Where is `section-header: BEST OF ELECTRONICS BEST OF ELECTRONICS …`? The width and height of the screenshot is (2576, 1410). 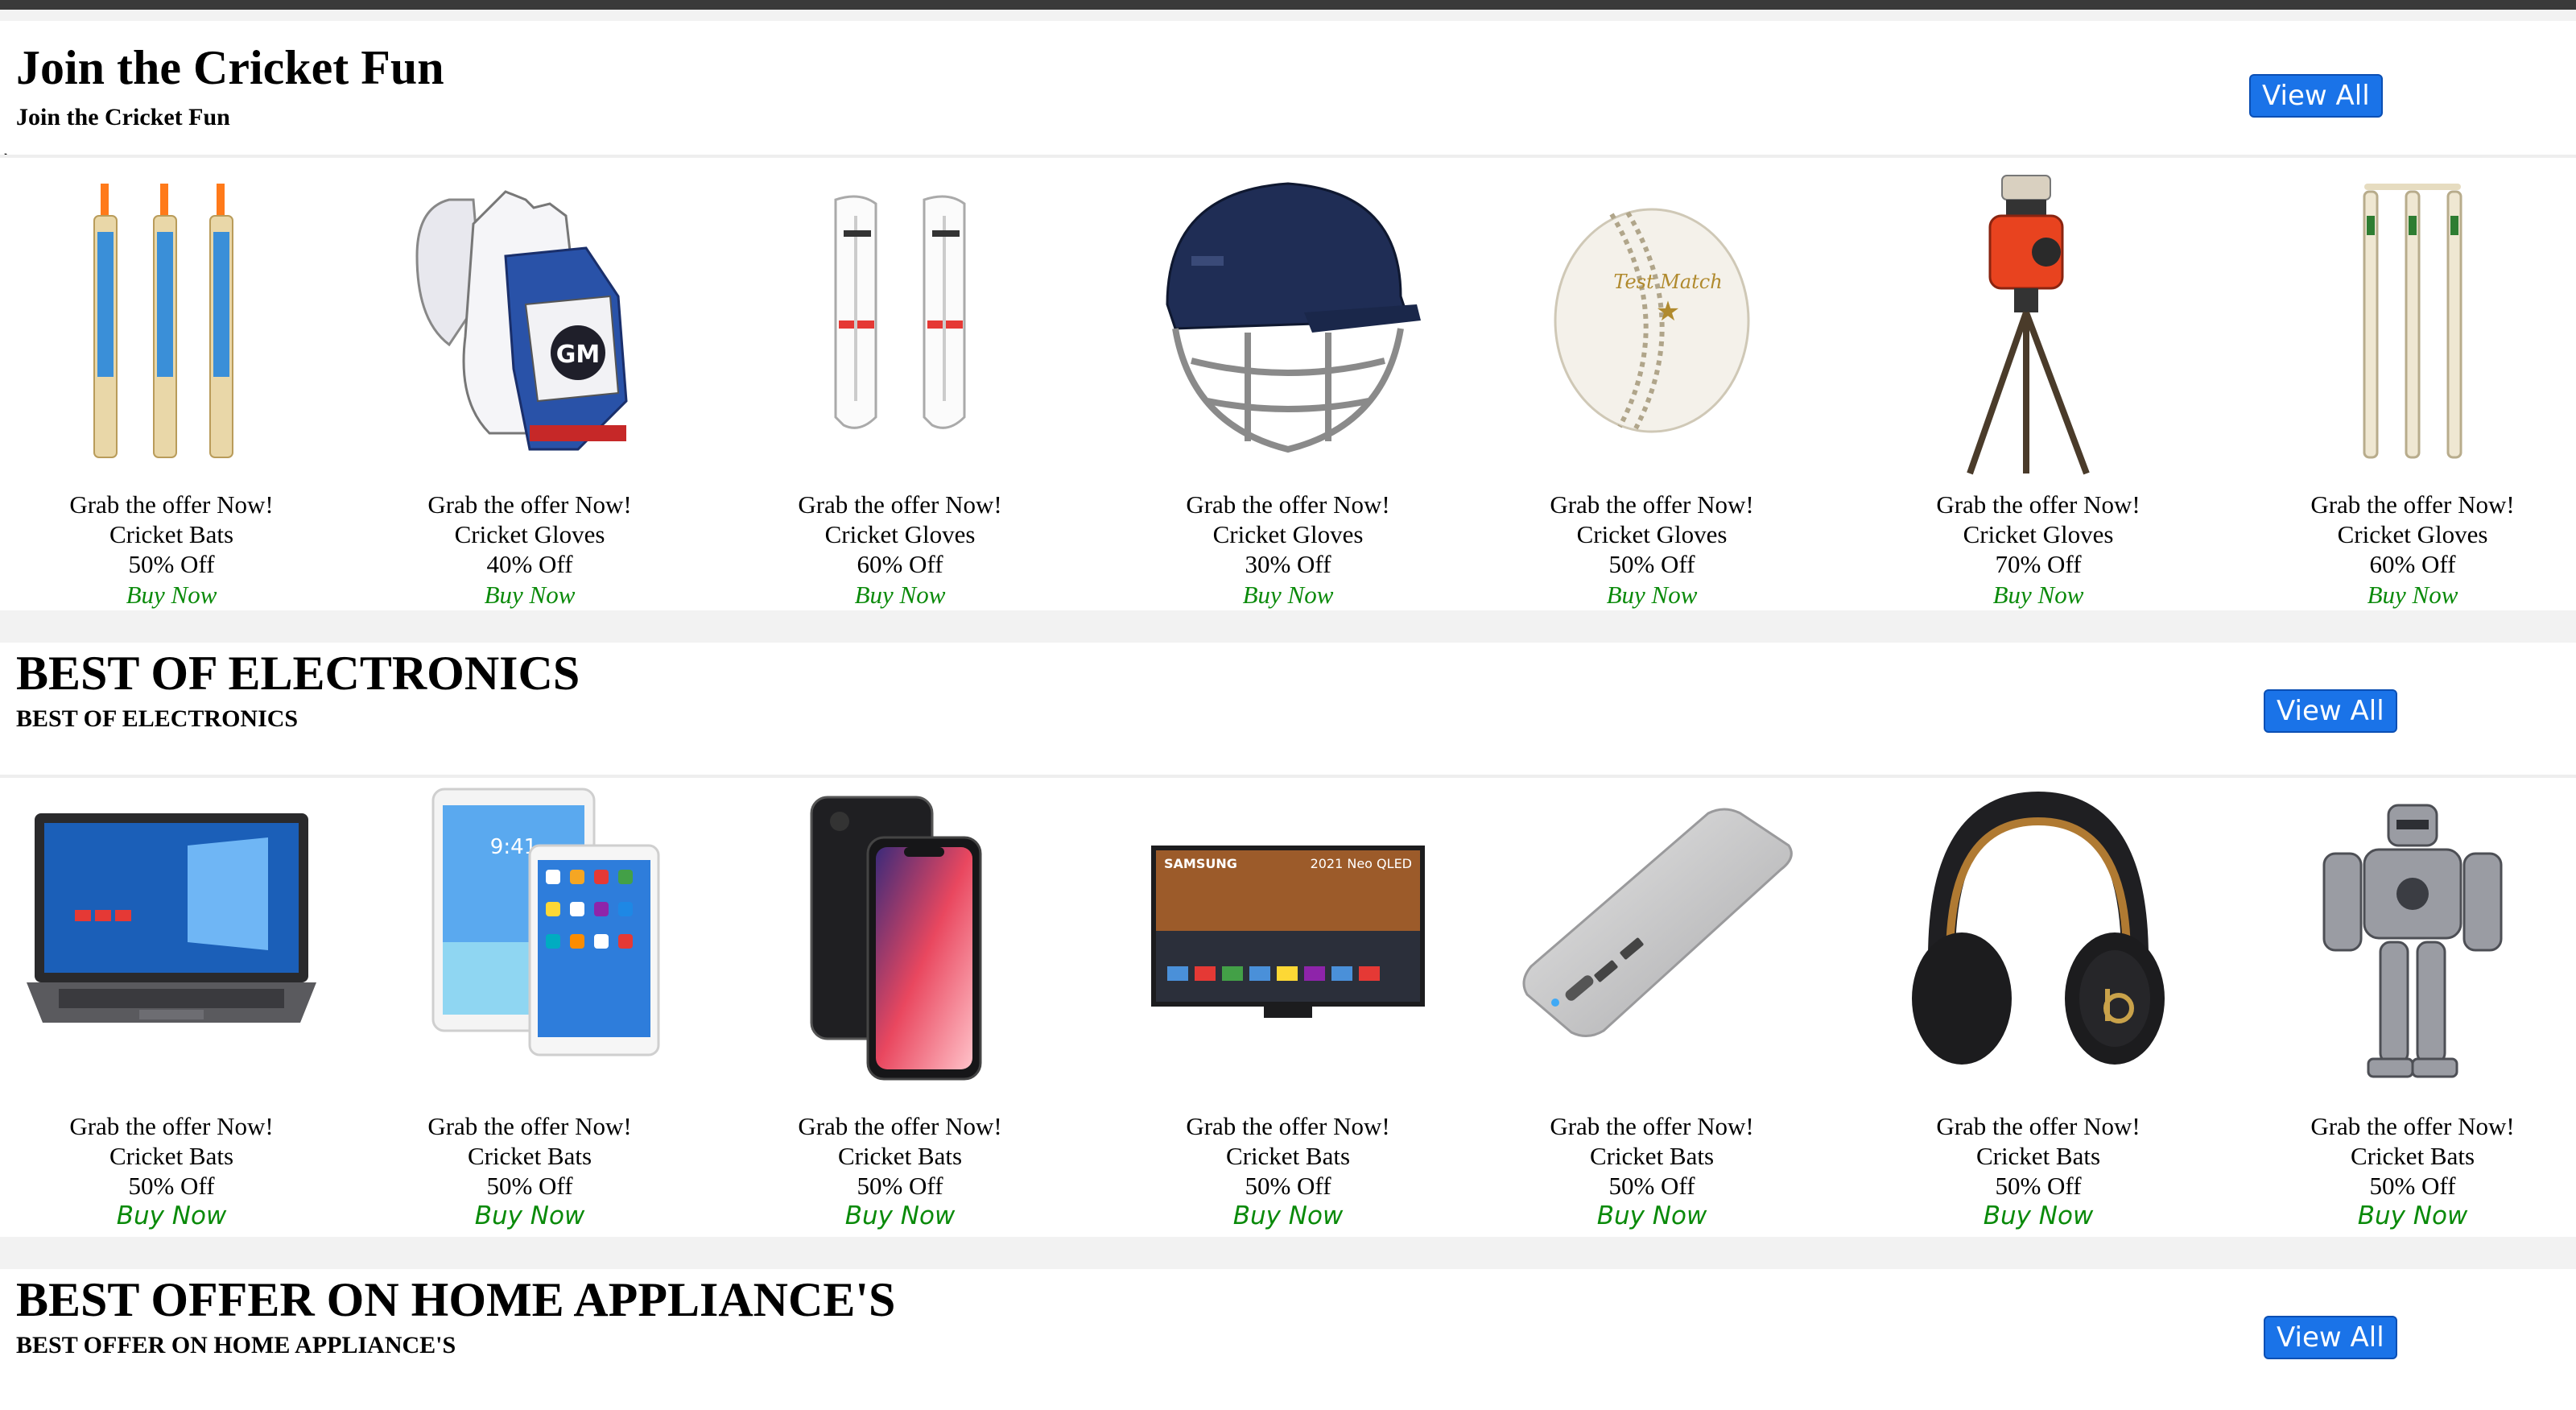
section-header: BEST OF ELECTRONICS BEST OF ELECTRONICS … is located at coordinates (1288, 707).